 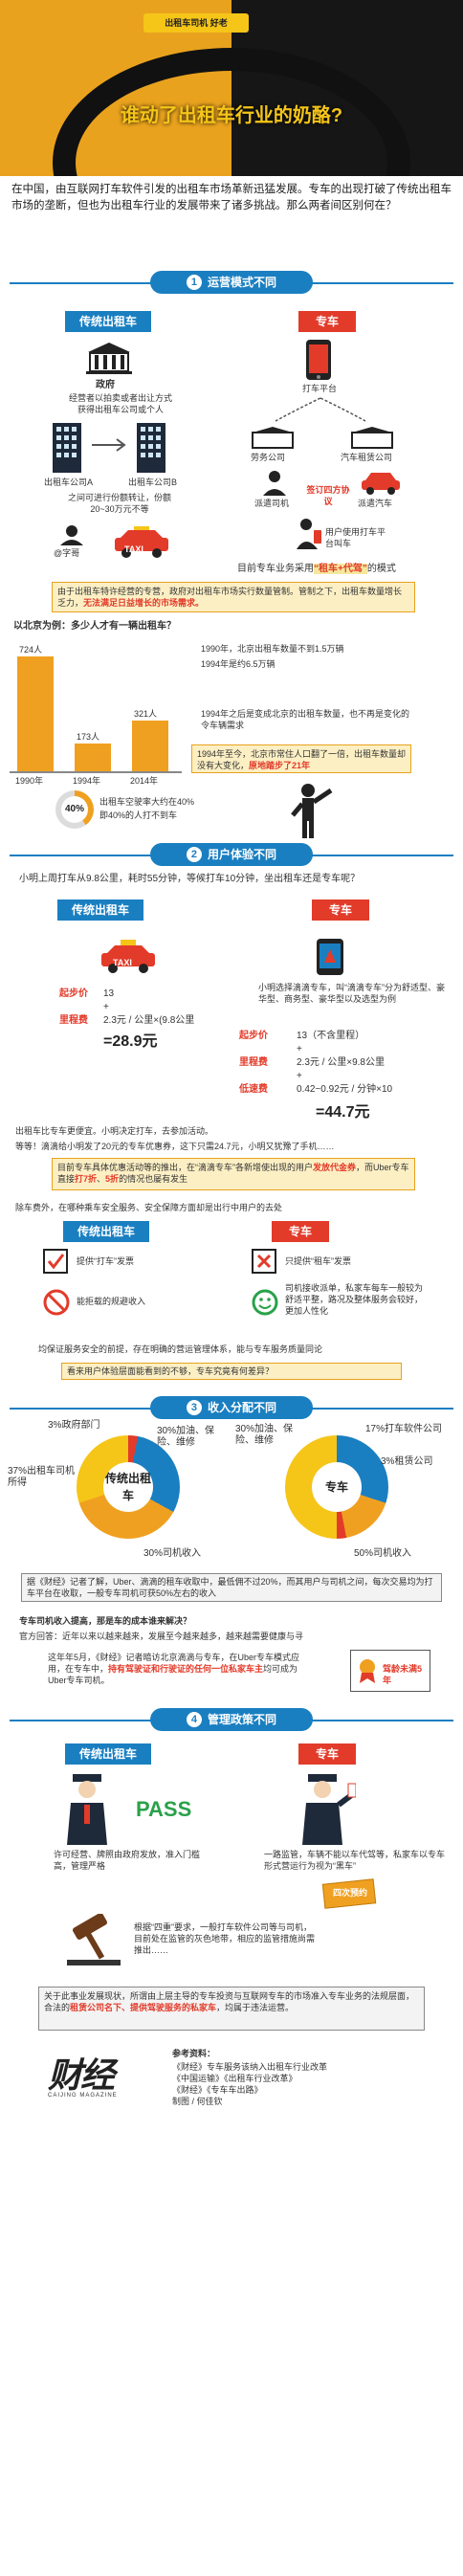 What do you see at coordinates (119, 503) in the screenshot?
I see `company-transfer-note: 之间可进行份额转让，份额20~30万元不等` at bounding box center [119, 503].